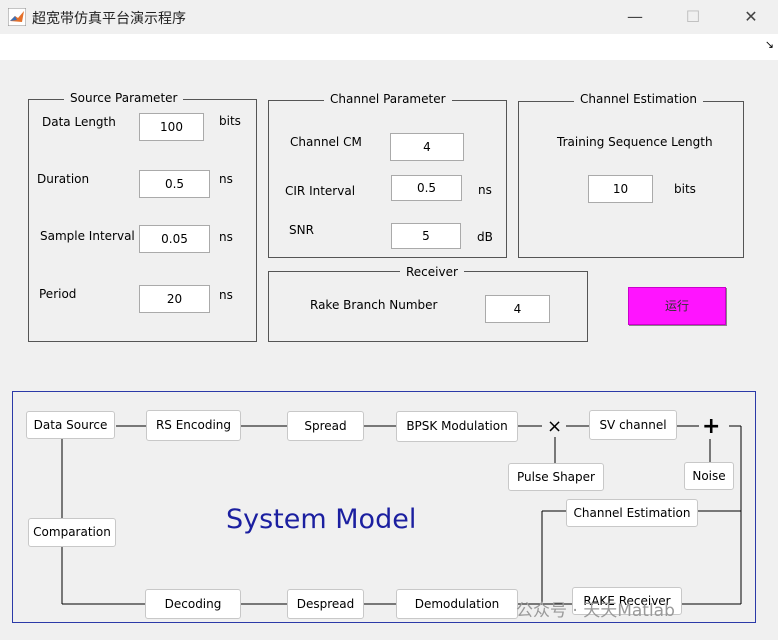  What do you see at coordinates (457, 426) in the screenshot?
I see `bpsk-modulation-block: BPSK Modulation` at bounding box center [457, 426].